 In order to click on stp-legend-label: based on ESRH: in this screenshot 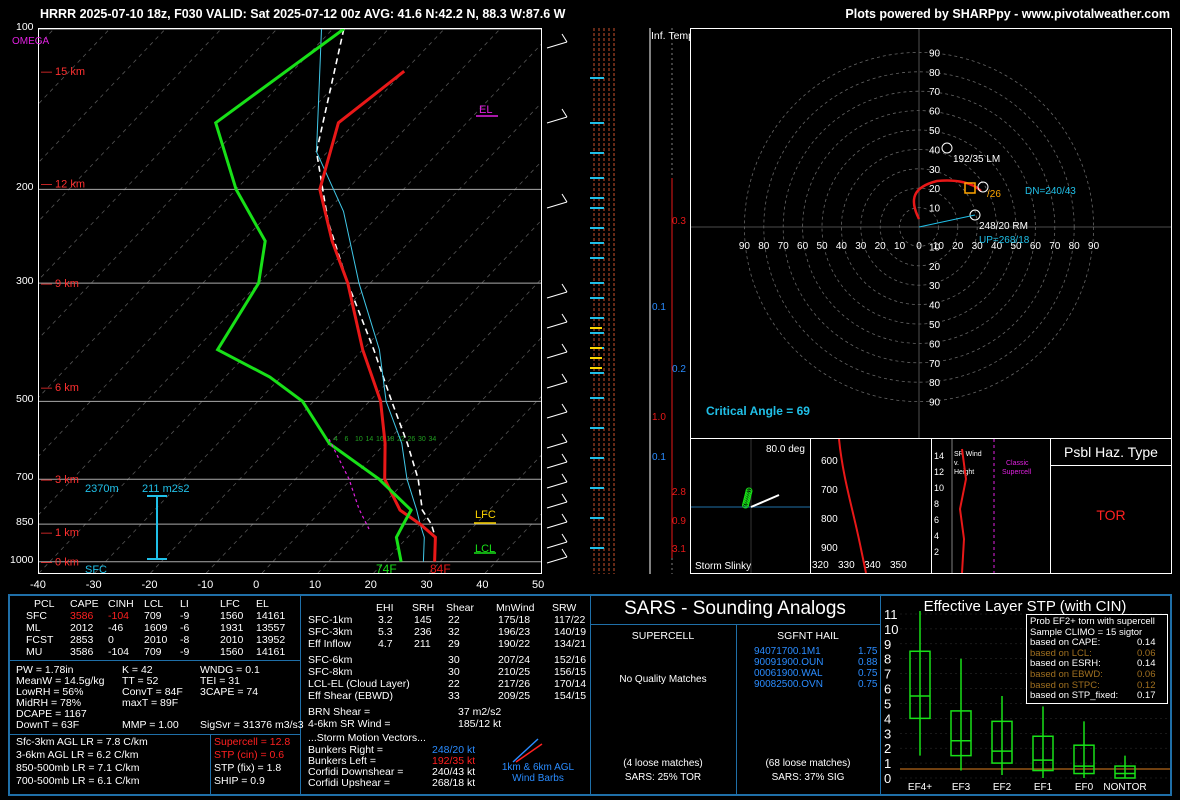, I will do `click(1065, 664)`.